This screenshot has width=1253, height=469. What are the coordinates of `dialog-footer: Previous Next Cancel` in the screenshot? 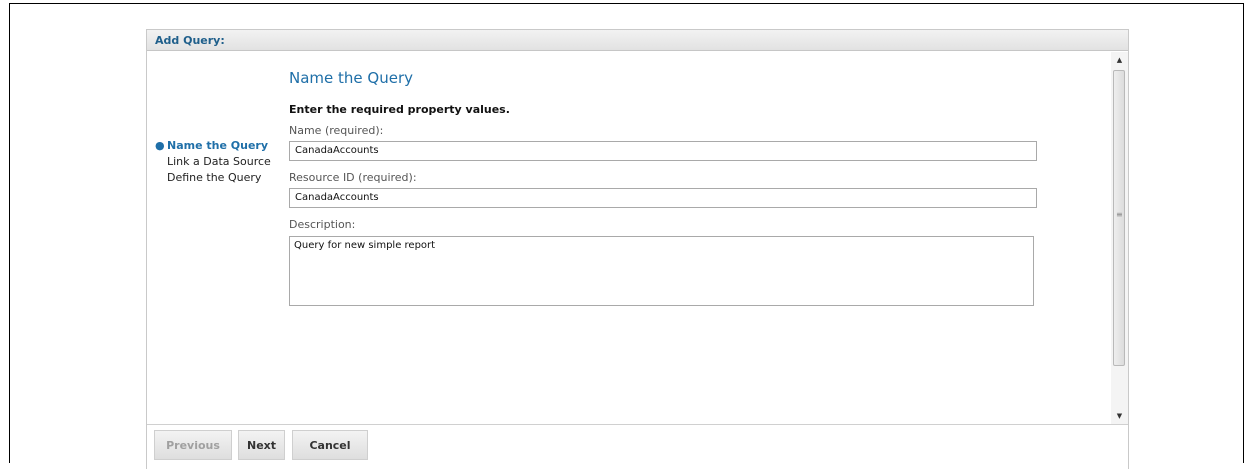 It's located at (637, 446).